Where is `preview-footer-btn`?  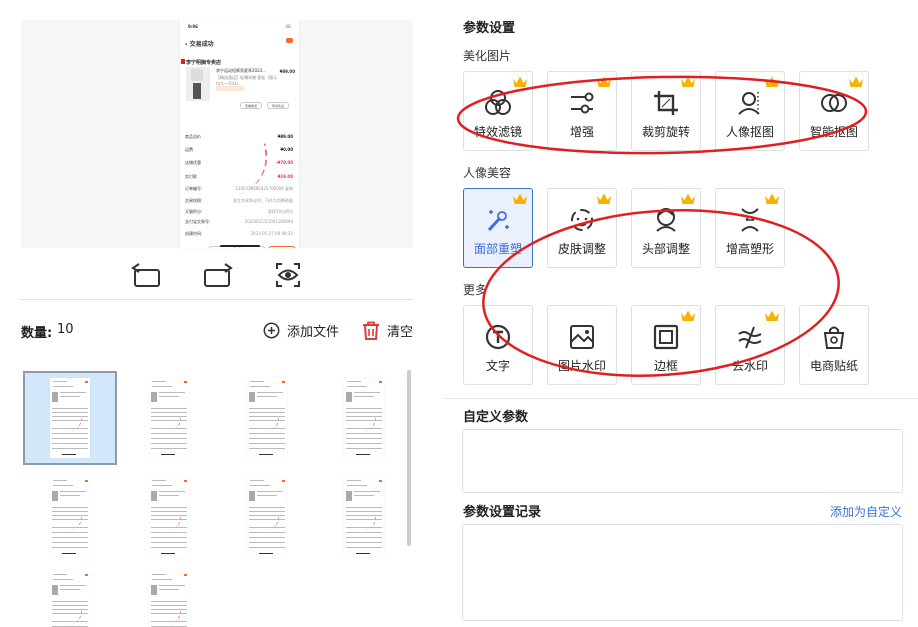
preview-footer-btn is located at coordinates (282, 247).